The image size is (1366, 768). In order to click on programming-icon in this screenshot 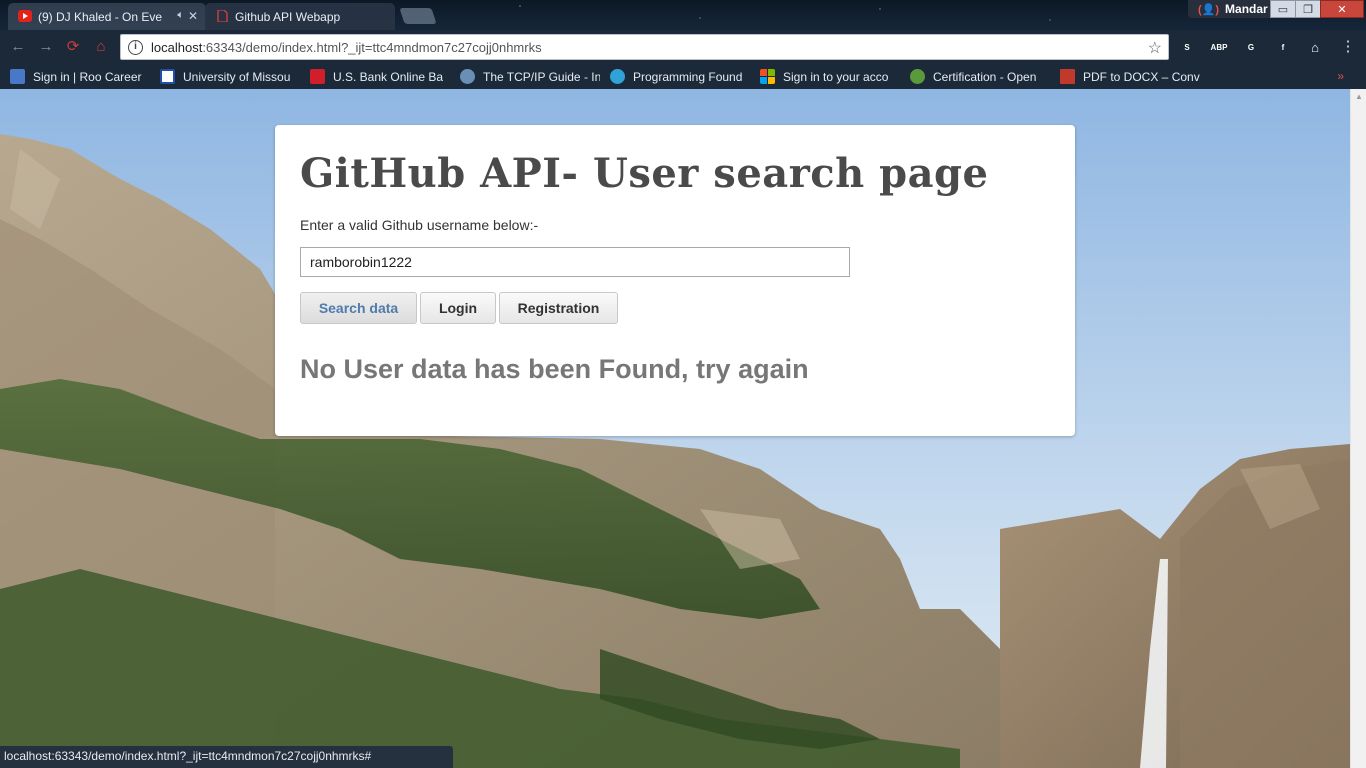, I will do `click(617, 76)`.